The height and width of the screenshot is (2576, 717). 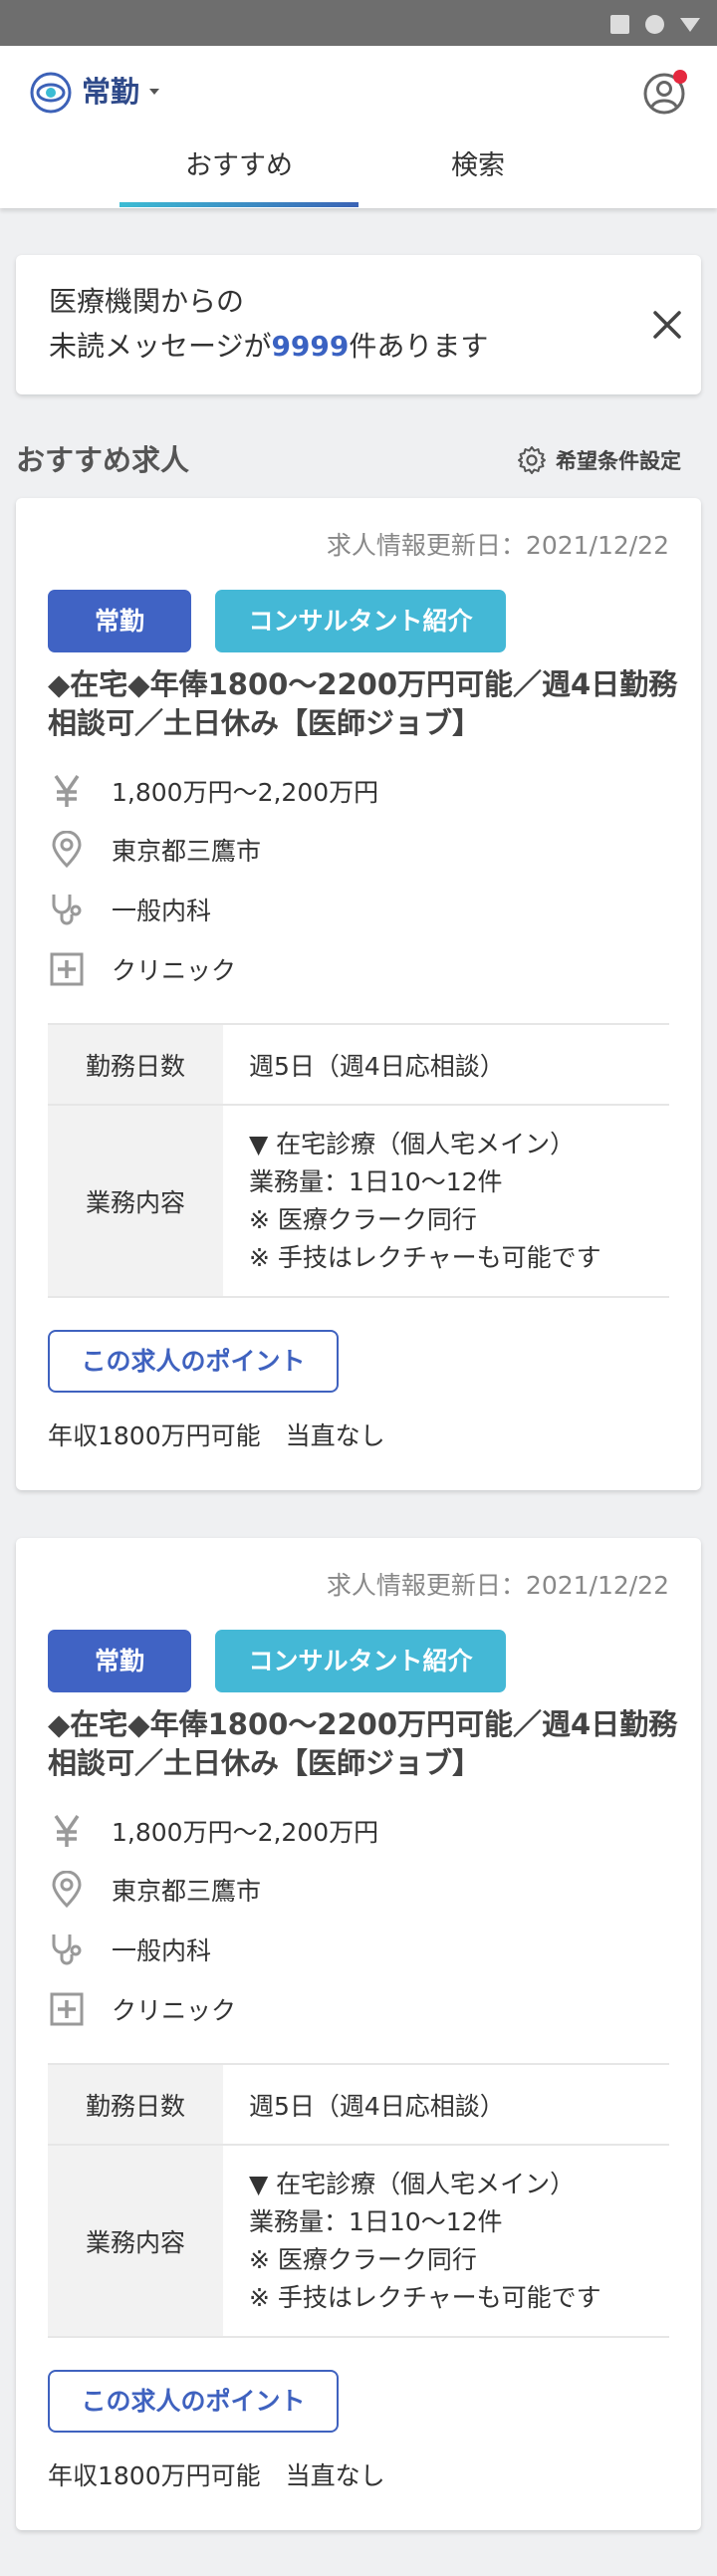 What do you see at coordinates (51, 93) in the screenshot?
I see `eye-logo-icon` at bounding box center [51, 93].